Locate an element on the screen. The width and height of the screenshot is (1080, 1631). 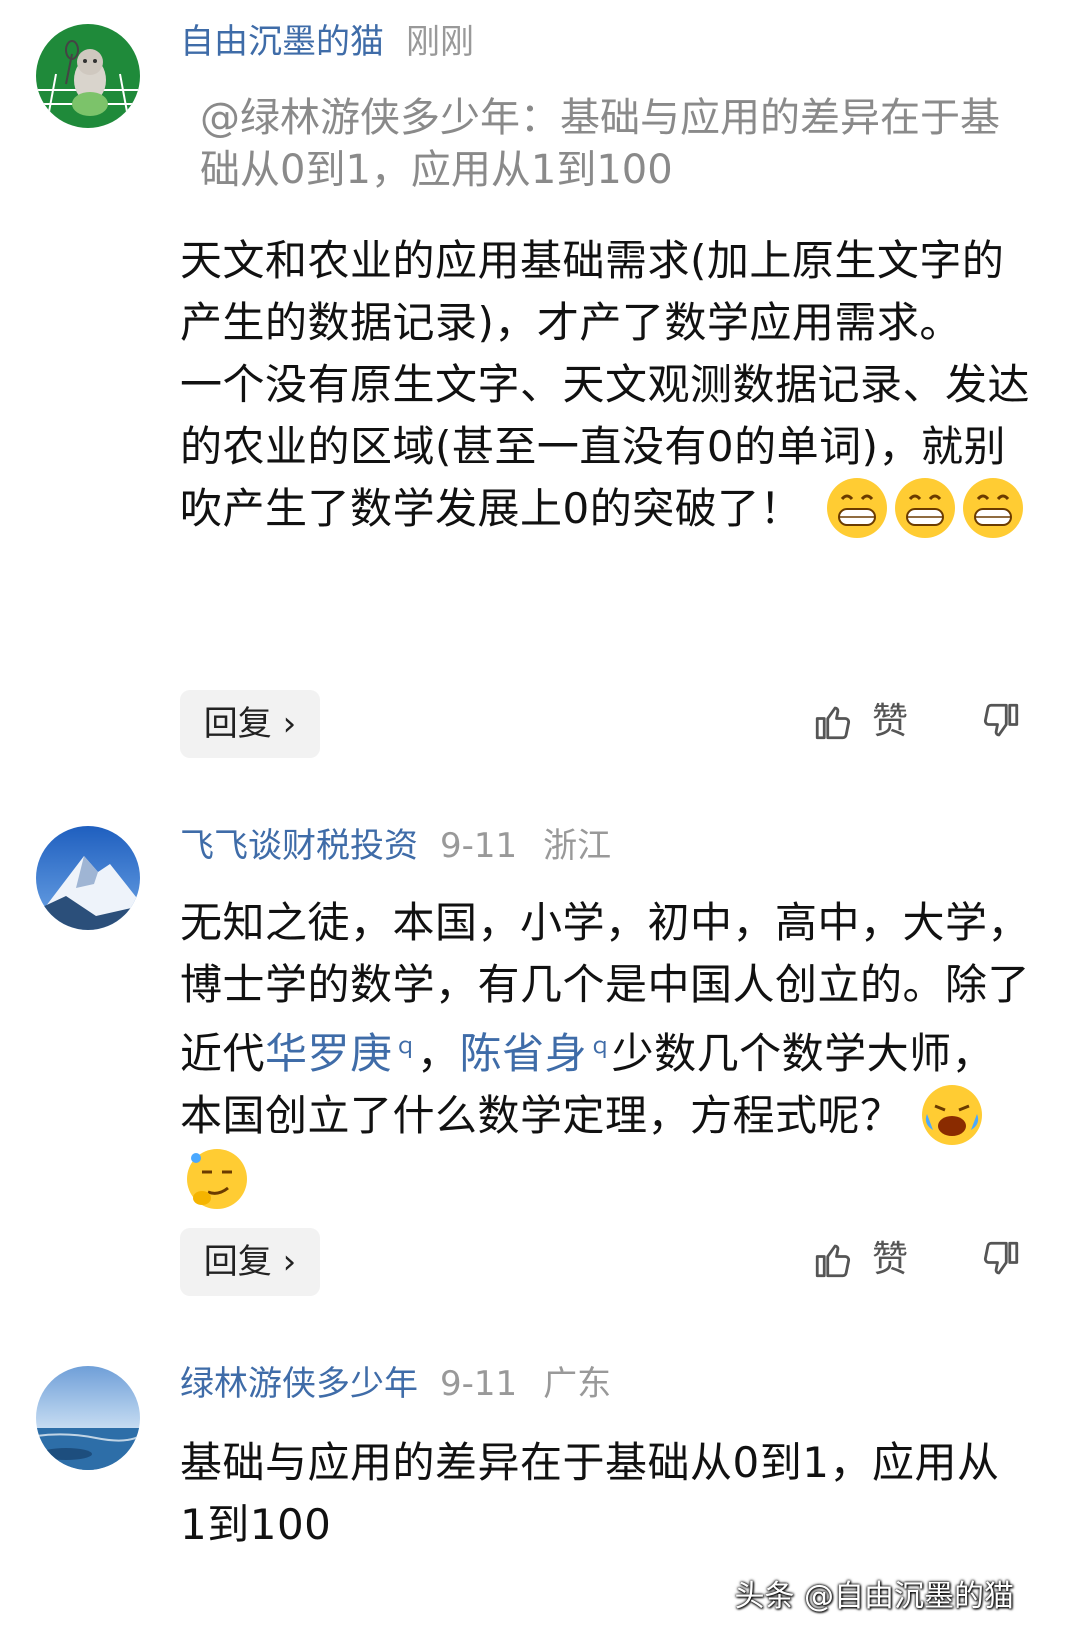
quoted-comment: @绿林游侠多少年：基础与应用的差异在于基础从0到1，应用从1到100 is located at coordinates (610, 144).